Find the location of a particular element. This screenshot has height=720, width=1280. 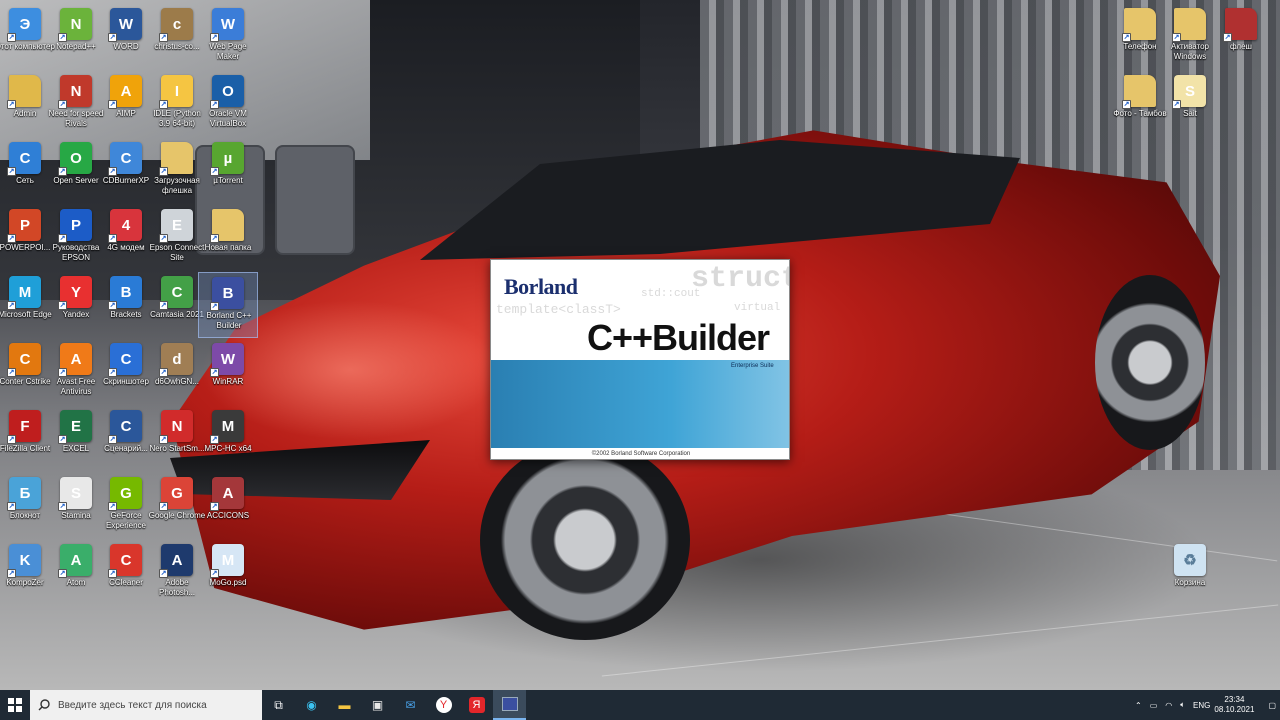

tray-volume-icon: 🔈︎ is located at coordinates (1182, 705).